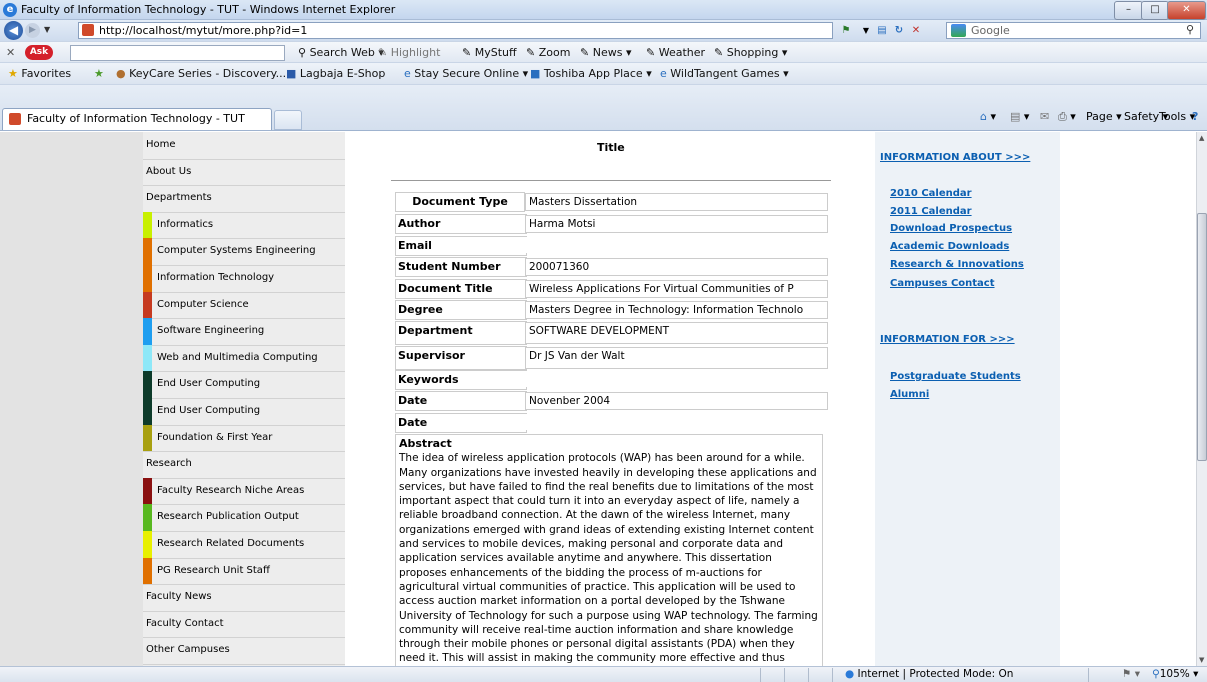  What do you see at coordinates (121, 73) in the screenshot?
I see `keycare-icon: ●` at bounding box center [121, 73].